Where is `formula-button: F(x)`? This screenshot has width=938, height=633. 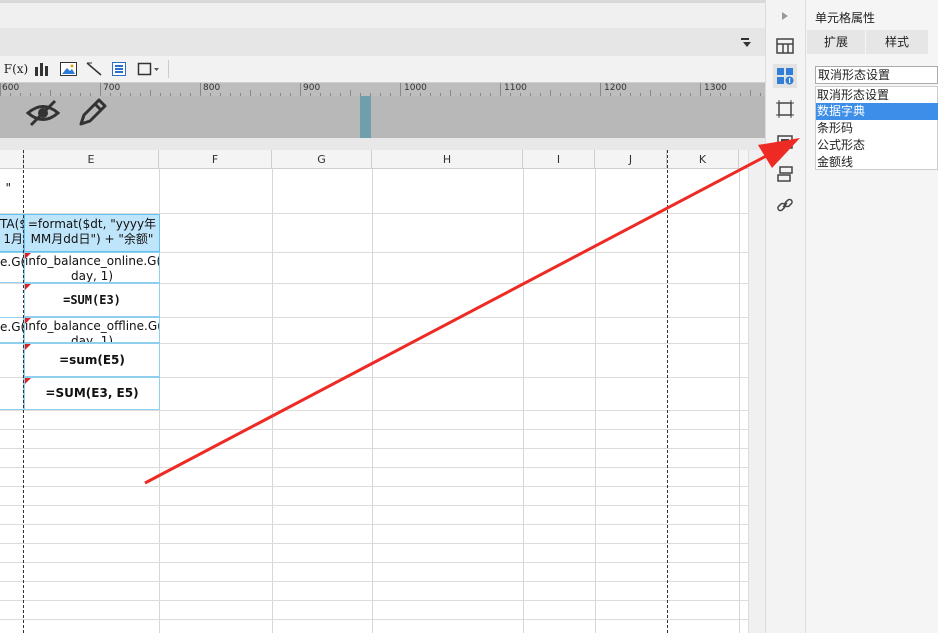
formula-button: F(x) is located at coordinates (16, 69).